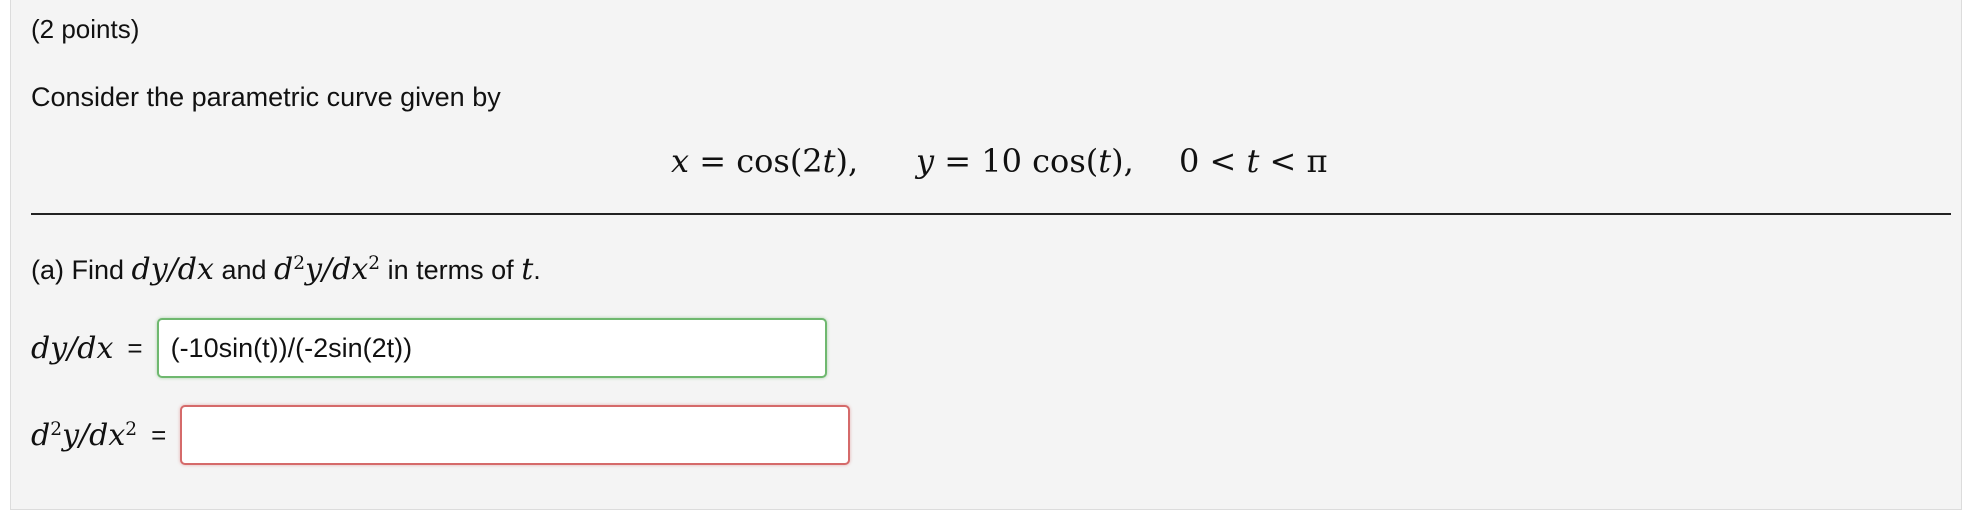 Image resolution: width=1974 pixels, height=518 pixels. What do you see at coordinates (337, 269) in the screenshot?
I see `part-a-d2-mid: y/dx` at bounding box center [337, 269].